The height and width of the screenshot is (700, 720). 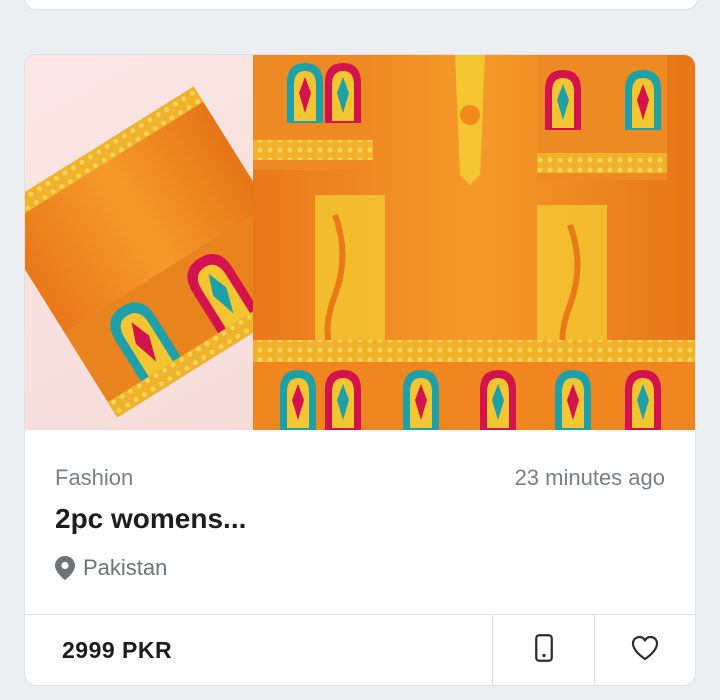 I want to click on listing-time: 23 minutes ago, so click(x=589, y=477).